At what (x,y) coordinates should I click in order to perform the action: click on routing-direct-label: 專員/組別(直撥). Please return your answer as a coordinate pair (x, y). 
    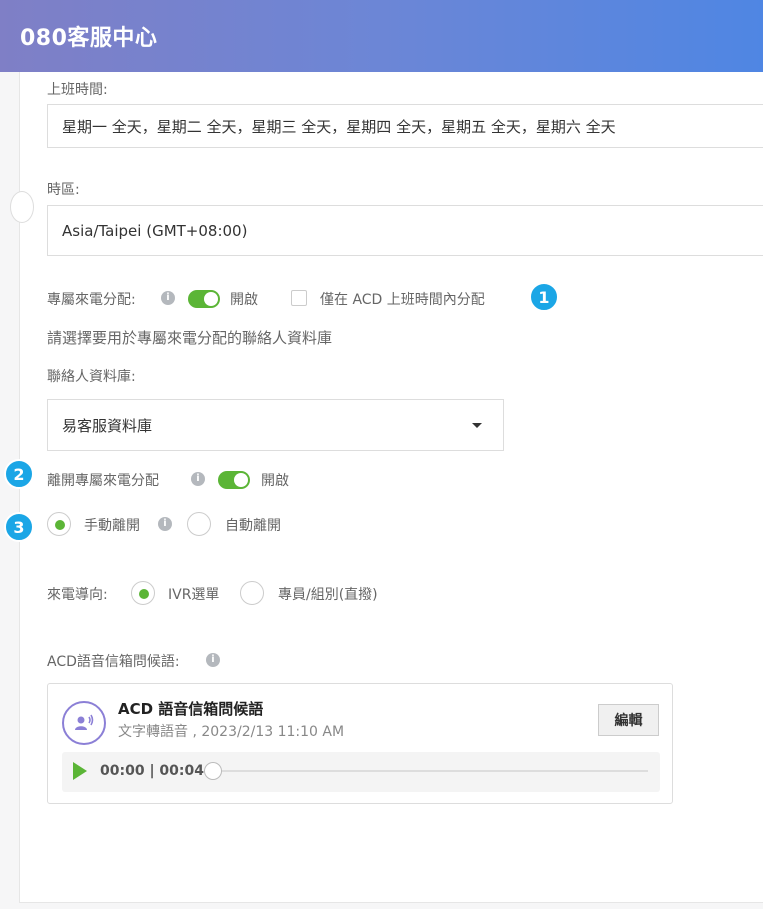
    Looking at the image, I should click on (328, 595).